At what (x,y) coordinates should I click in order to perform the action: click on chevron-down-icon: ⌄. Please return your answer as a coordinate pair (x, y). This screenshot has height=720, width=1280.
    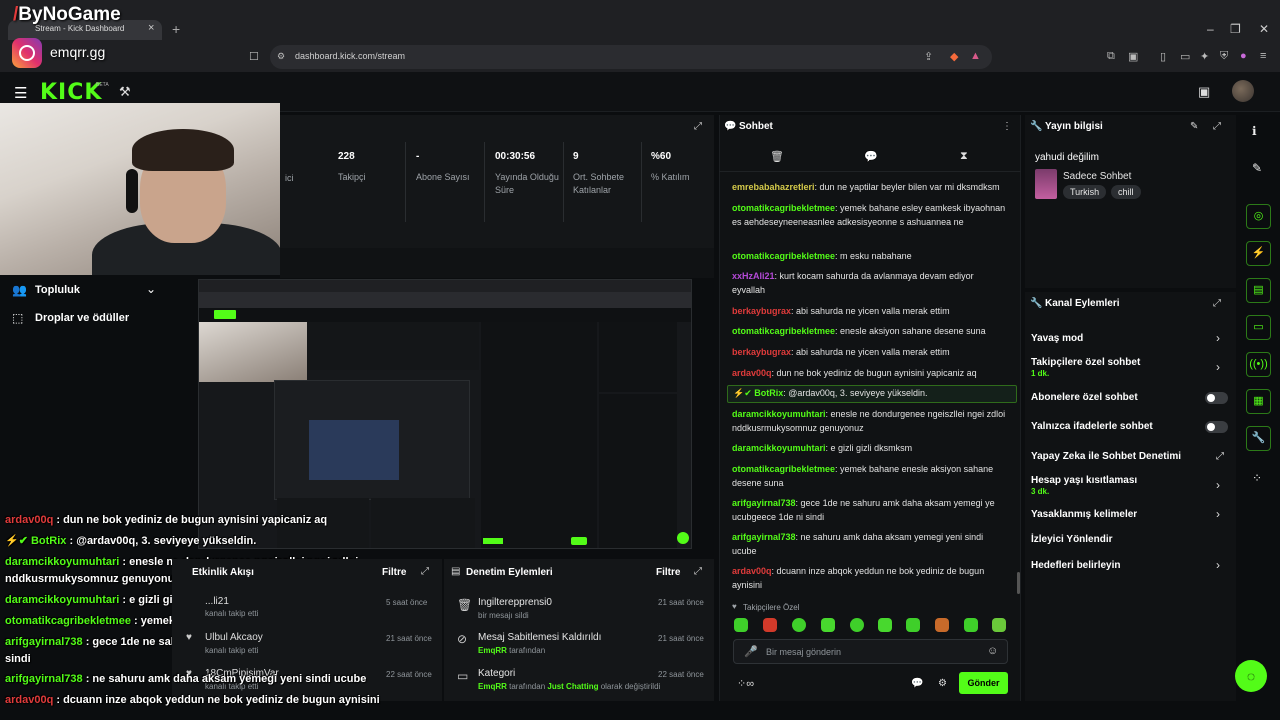
    Looking at the image, I should click on (151, 289).